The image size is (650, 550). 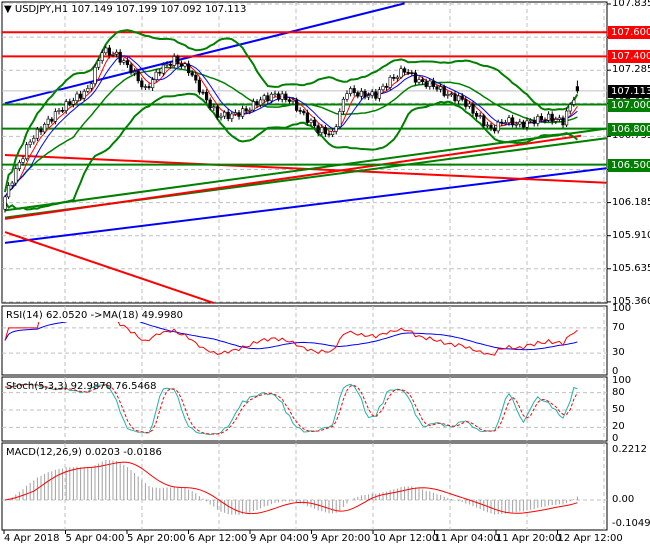 What do you see at coordinates (181, 9) in the screenshot?
I see `low-value: 107.092` at bounding box center [181, 9].